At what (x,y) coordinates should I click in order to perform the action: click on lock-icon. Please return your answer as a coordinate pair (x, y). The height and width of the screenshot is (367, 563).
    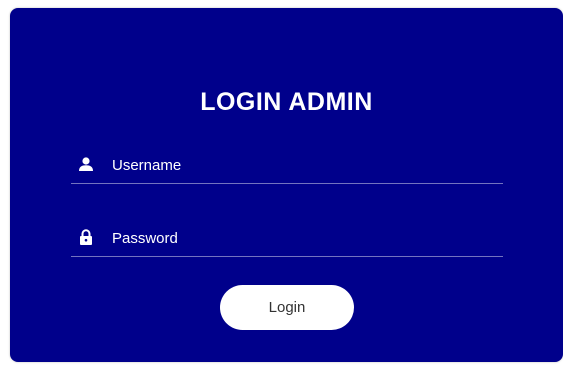
    Looking at the image, I should click on (86, 237).